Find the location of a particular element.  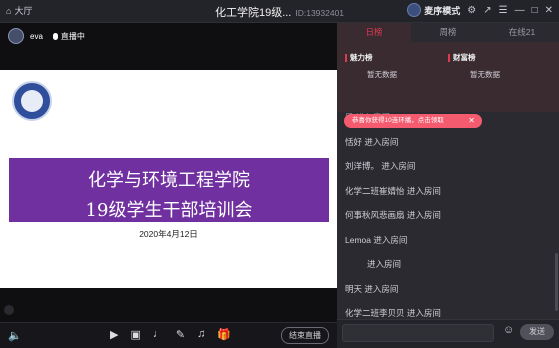

emoji-icon: ☺ is located at coordinates (508, 330).